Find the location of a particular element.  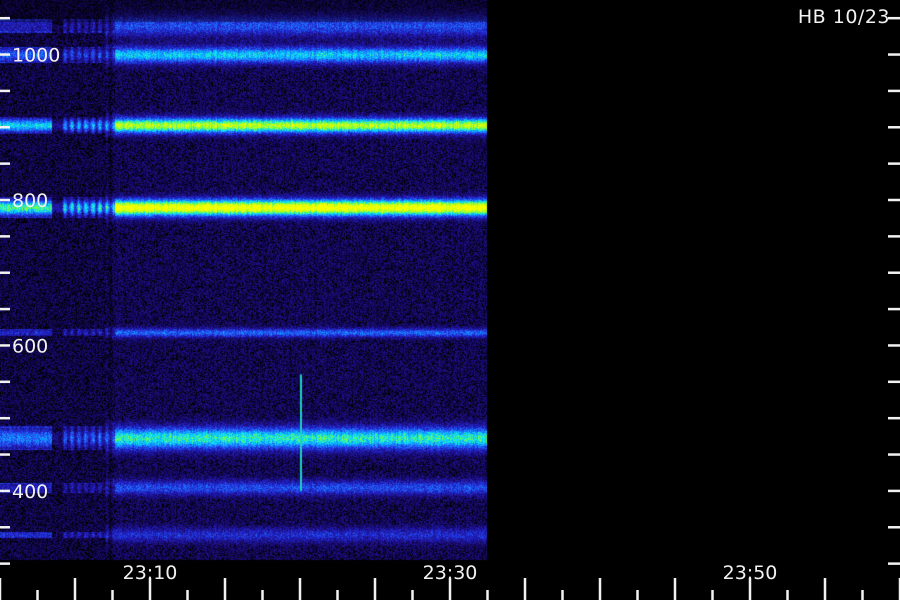

y-tick-label: 600 is located at coordinates (30, 346).